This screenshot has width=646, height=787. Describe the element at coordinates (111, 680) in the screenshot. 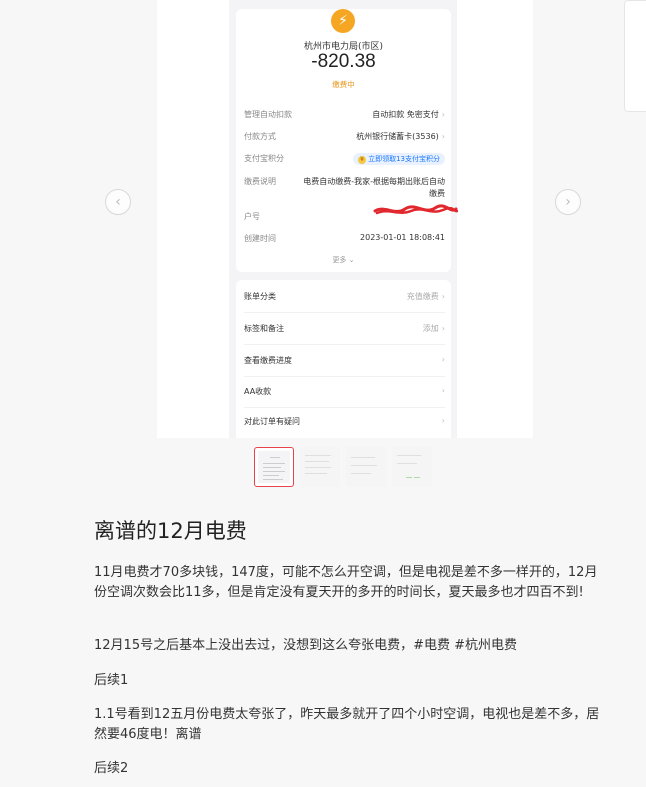

I see `article-paragraph: 后续1` at that location.